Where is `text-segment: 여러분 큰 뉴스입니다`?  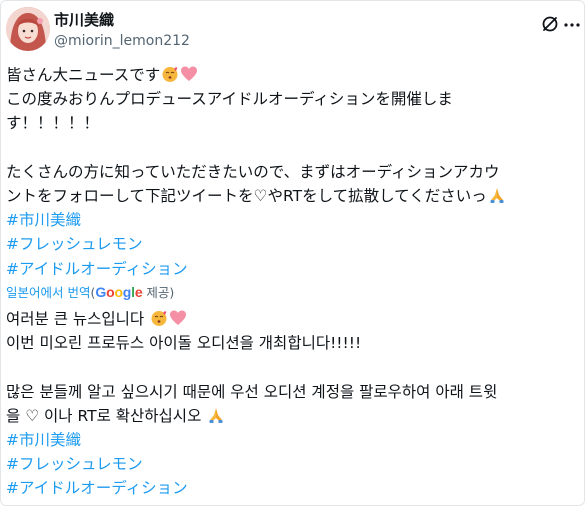
text-segment: 여러분 큰 뉴스입니다 is located at coordinates (75, 319).